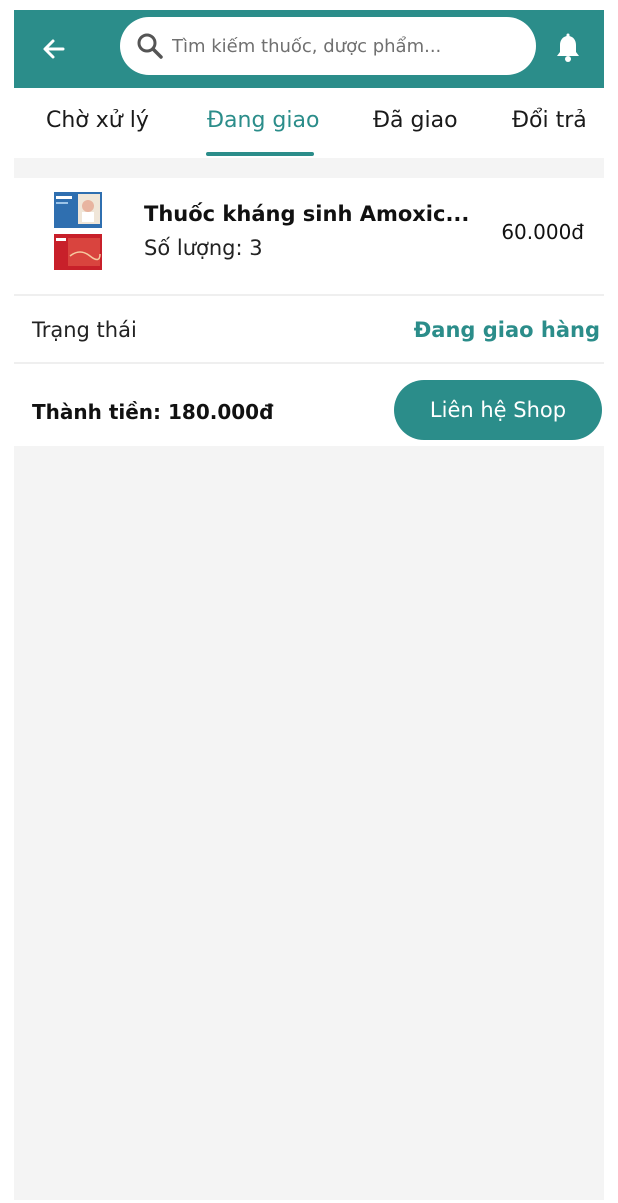  Describe the element at coordinates (84, 330) in the screenshot. I see `status-label: Trạng thái` at that location.